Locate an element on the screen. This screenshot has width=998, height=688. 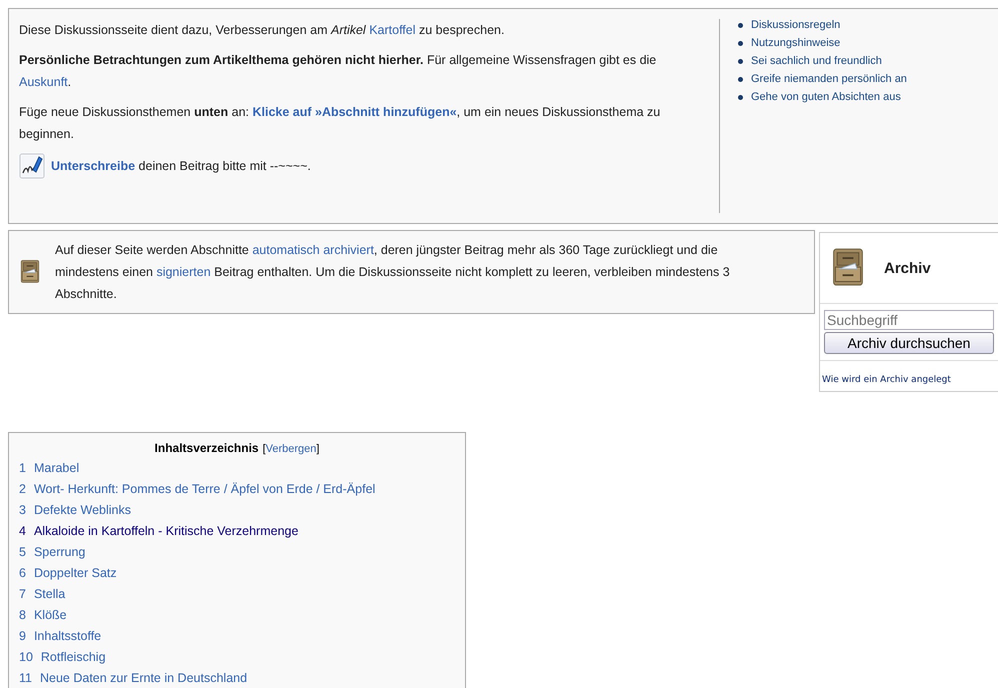
rule-link: Nutzungshinweise is located at coordinates (795, 43).